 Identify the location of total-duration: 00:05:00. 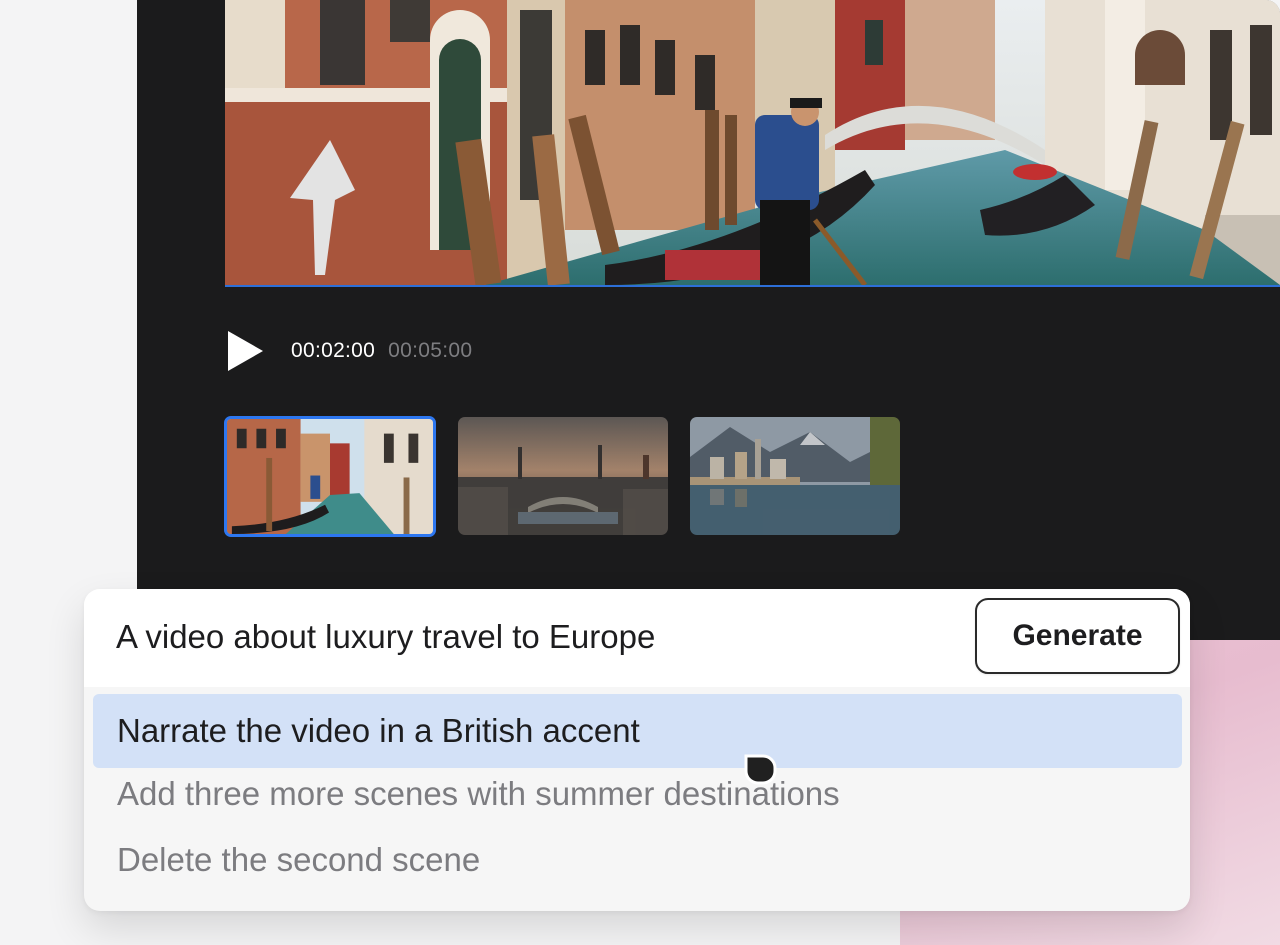
(430, 350).